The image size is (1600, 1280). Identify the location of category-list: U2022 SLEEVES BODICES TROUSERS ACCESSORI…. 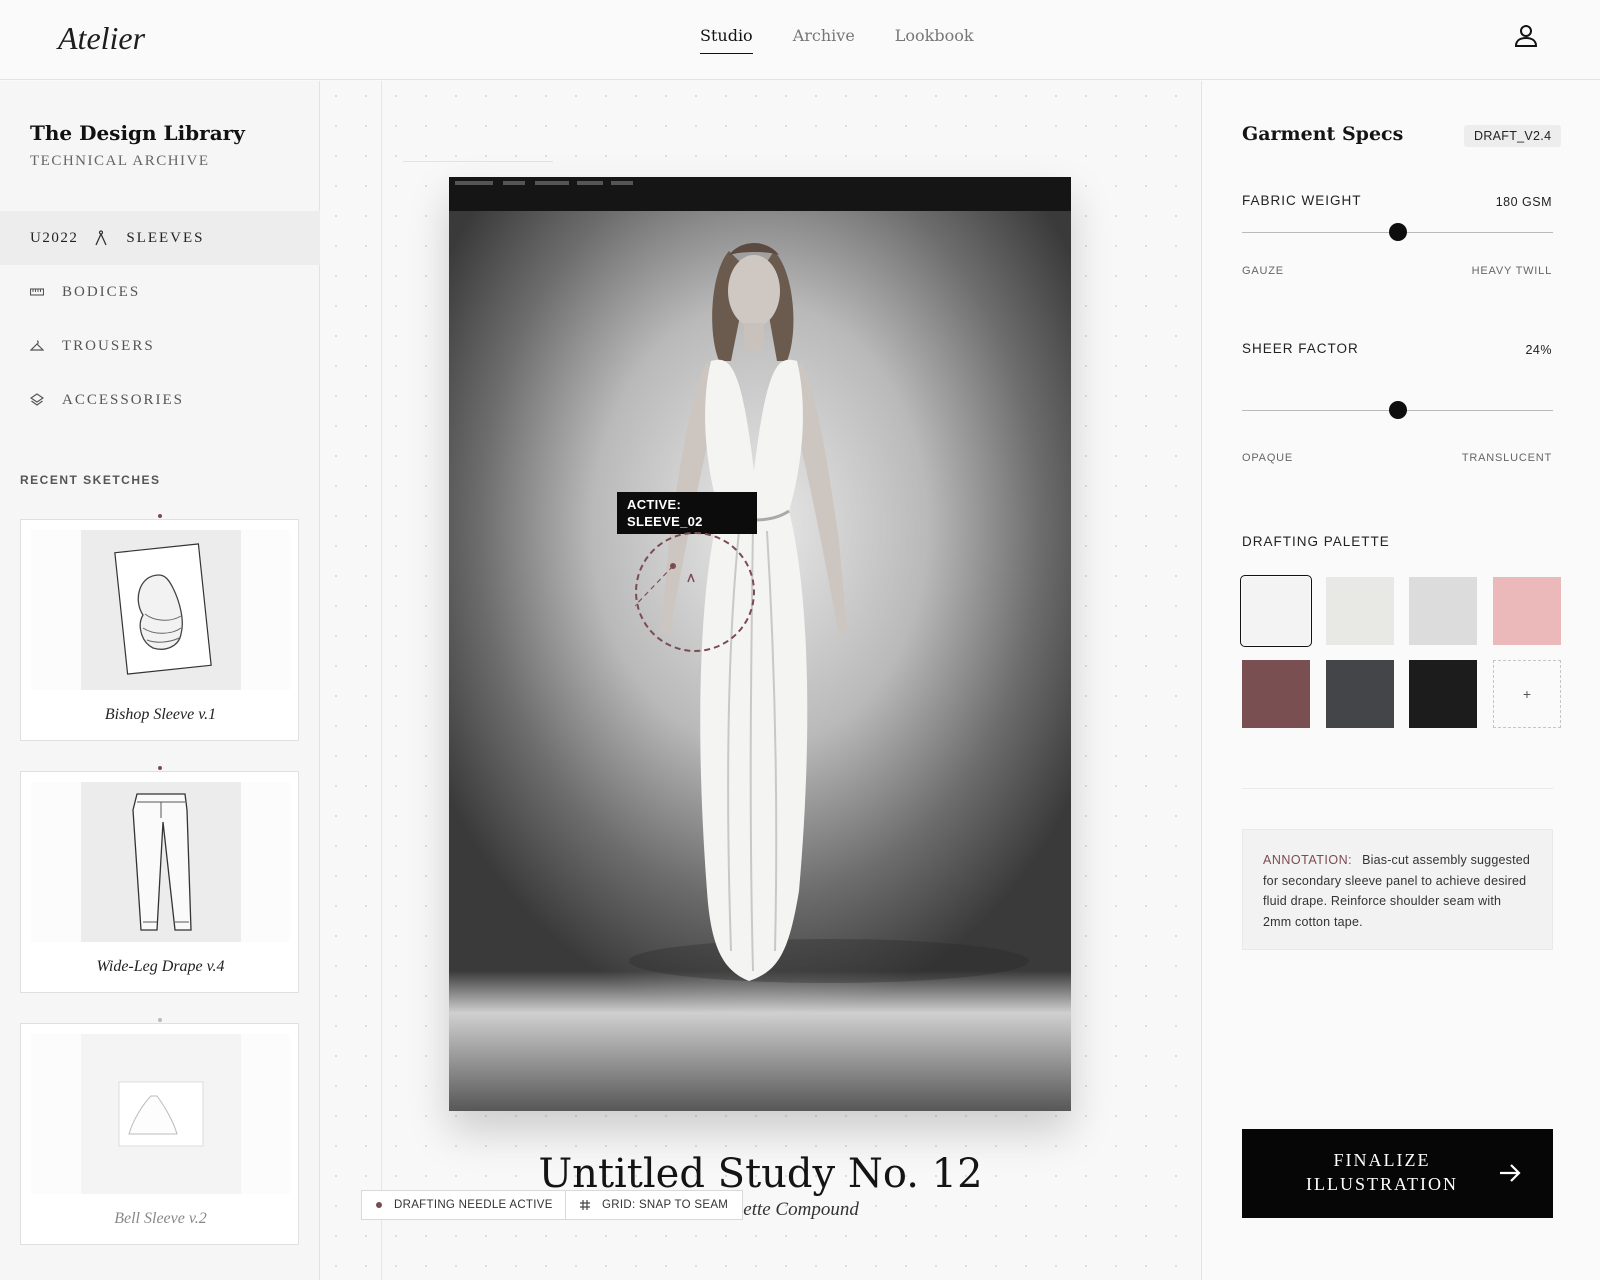
(160, 319).